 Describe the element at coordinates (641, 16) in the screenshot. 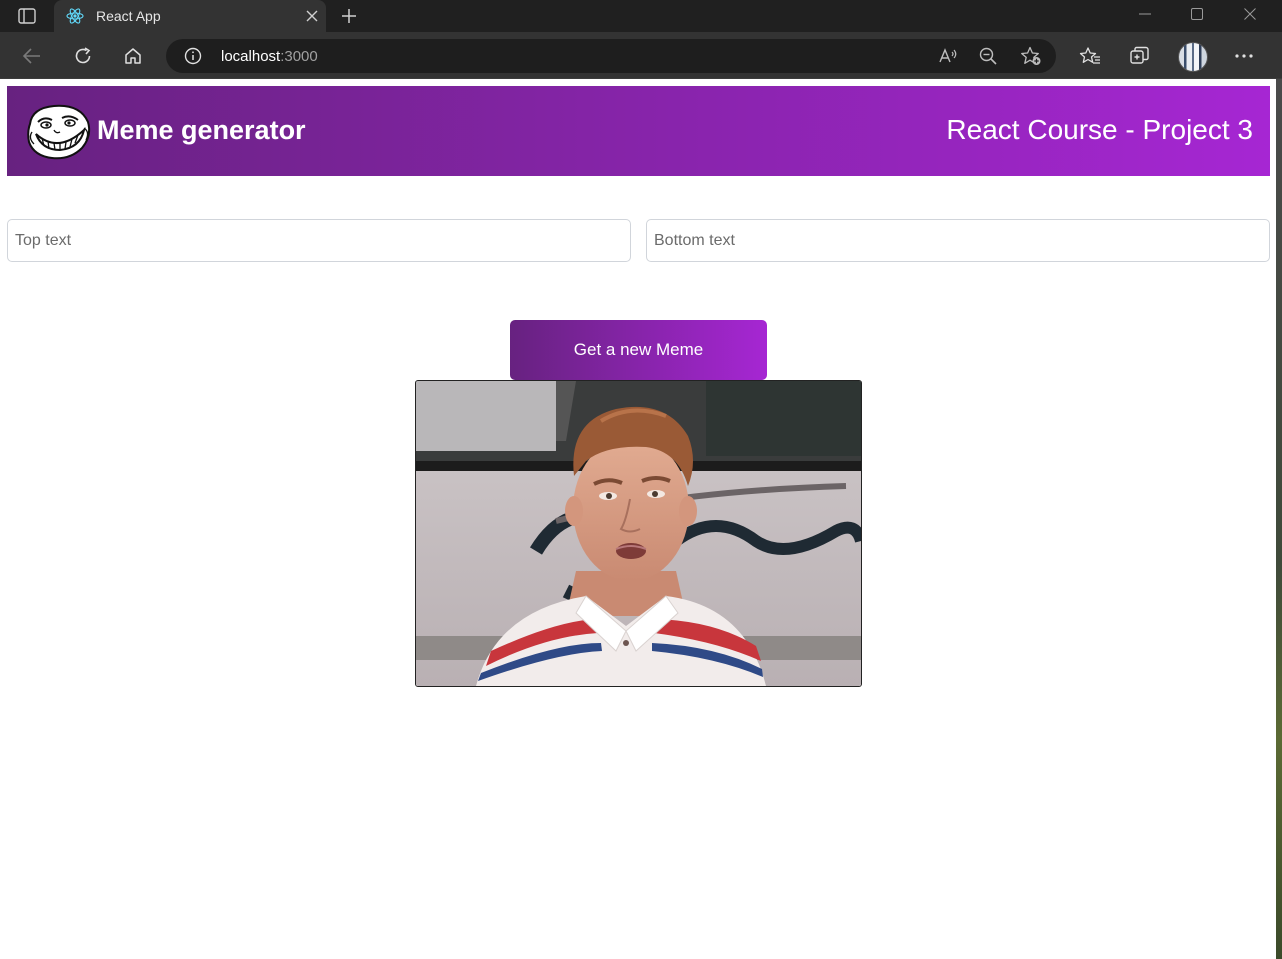

I see `browser-tab-bar: React App` at that location.